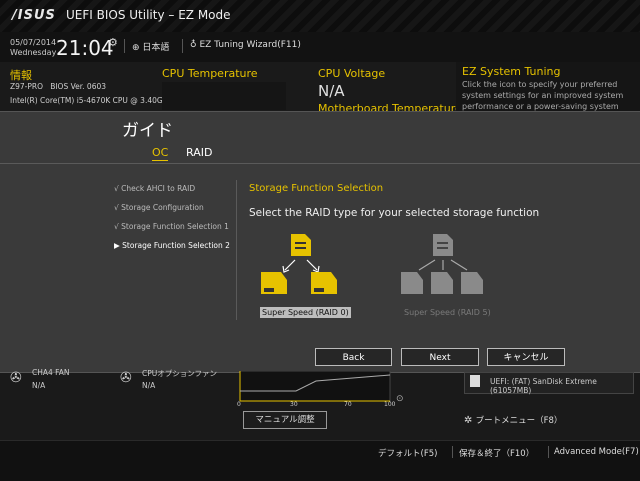  What do you see at coordinates (390, 404) in the screenshot?
I see `graph-tick: 100` at bounding box center [390, 404].